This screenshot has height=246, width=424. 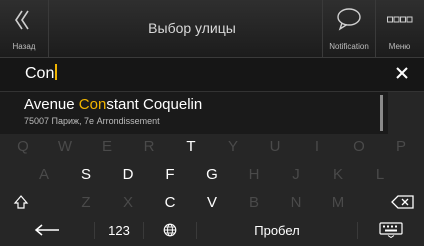 What do you see at coordinates (128, 174) in the screenshot?
I see `key-d: D` at bounding box center [128, 174].